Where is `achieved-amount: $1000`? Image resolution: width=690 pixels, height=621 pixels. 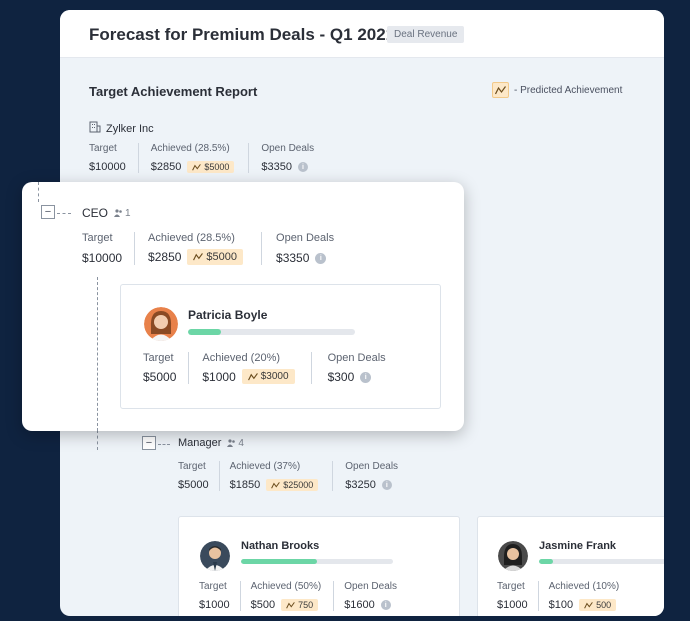
achieved-amount: $1000 is located at coordinates (219, 376).